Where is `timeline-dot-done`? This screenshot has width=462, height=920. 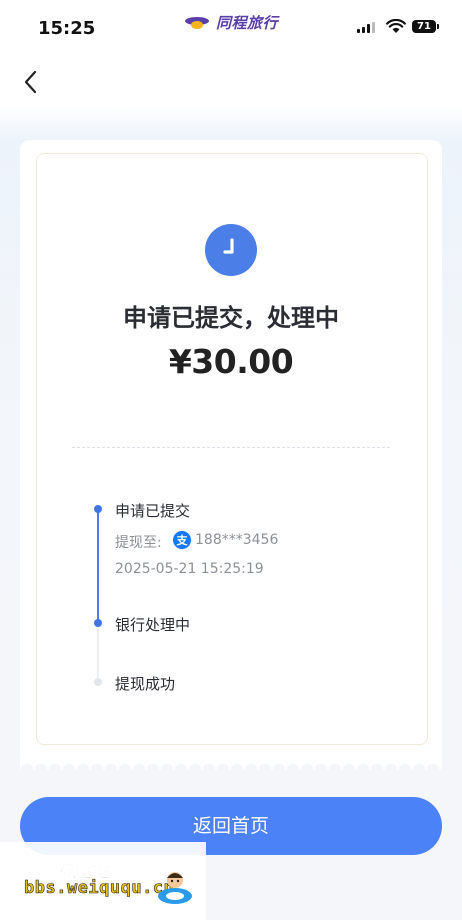 timeline-dot-done is located at coordinates (98, 509).